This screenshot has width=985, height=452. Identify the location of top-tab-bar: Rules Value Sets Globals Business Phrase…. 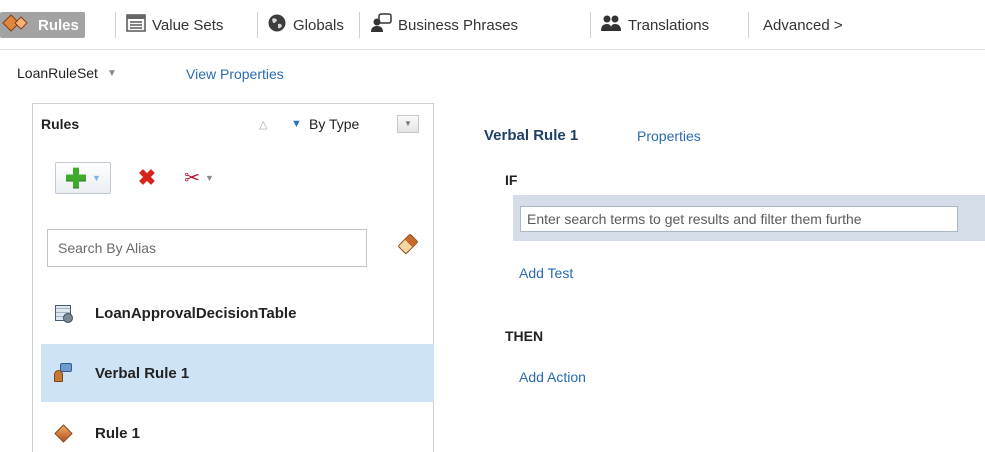
(492, 25).